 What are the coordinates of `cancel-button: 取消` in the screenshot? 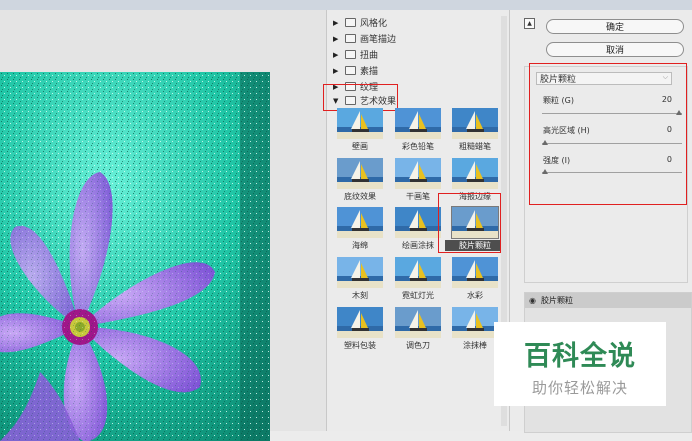 It's located at (615, 49).